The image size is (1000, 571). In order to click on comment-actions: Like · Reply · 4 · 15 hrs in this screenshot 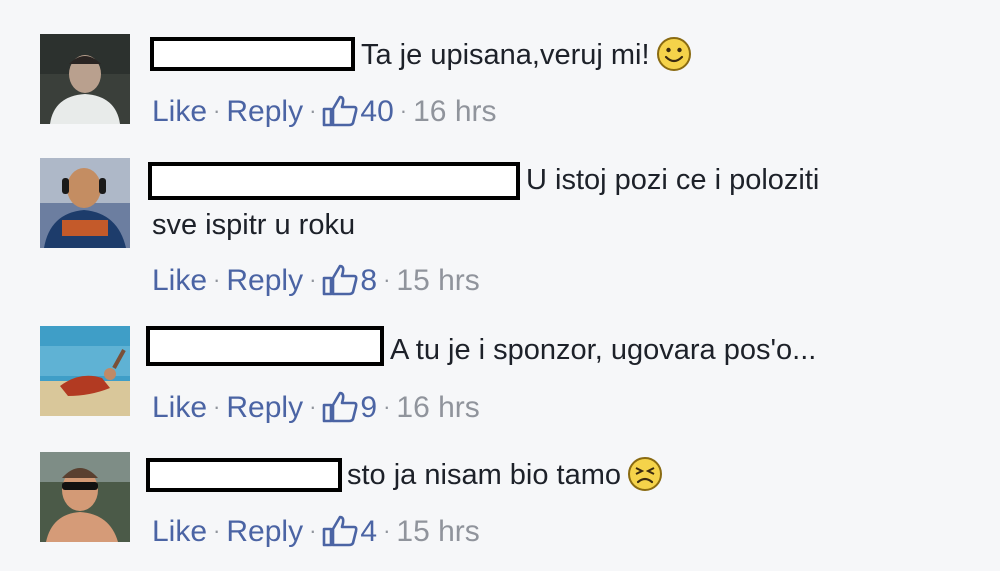, I will do `click(316, 534)`.